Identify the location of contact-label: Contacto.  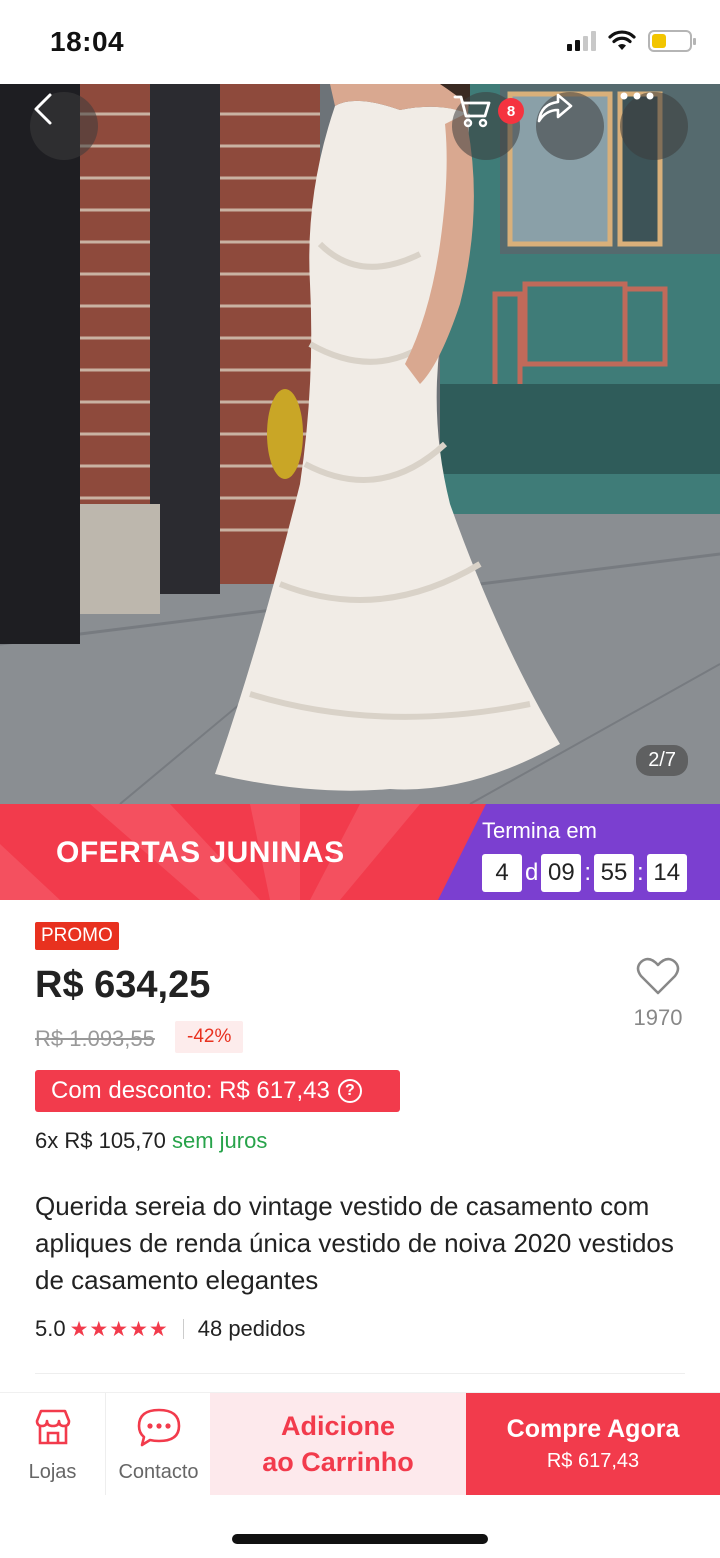
(158, 1472).